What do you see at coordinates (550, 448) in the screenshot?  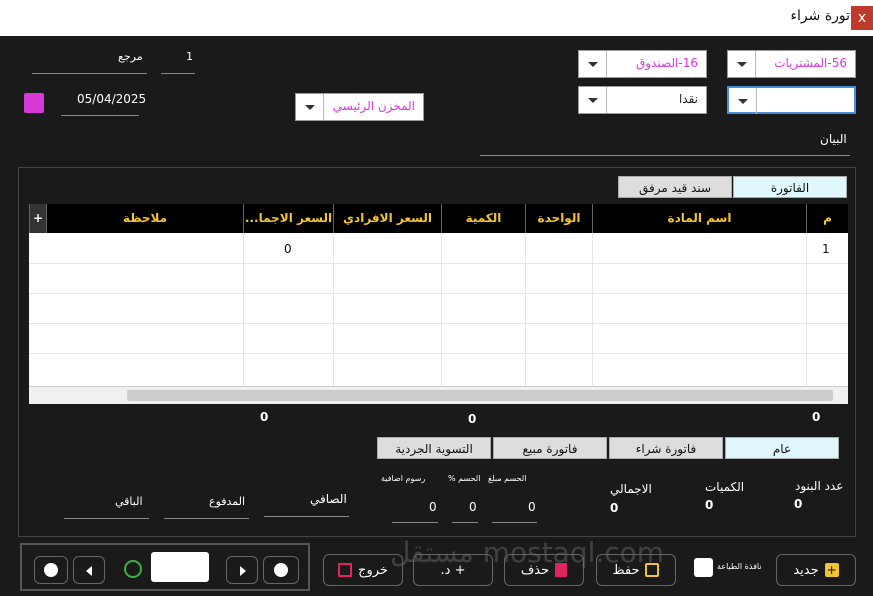 I see `tab-sale: فاتورة مبيع` at bounding box center [550, 448].